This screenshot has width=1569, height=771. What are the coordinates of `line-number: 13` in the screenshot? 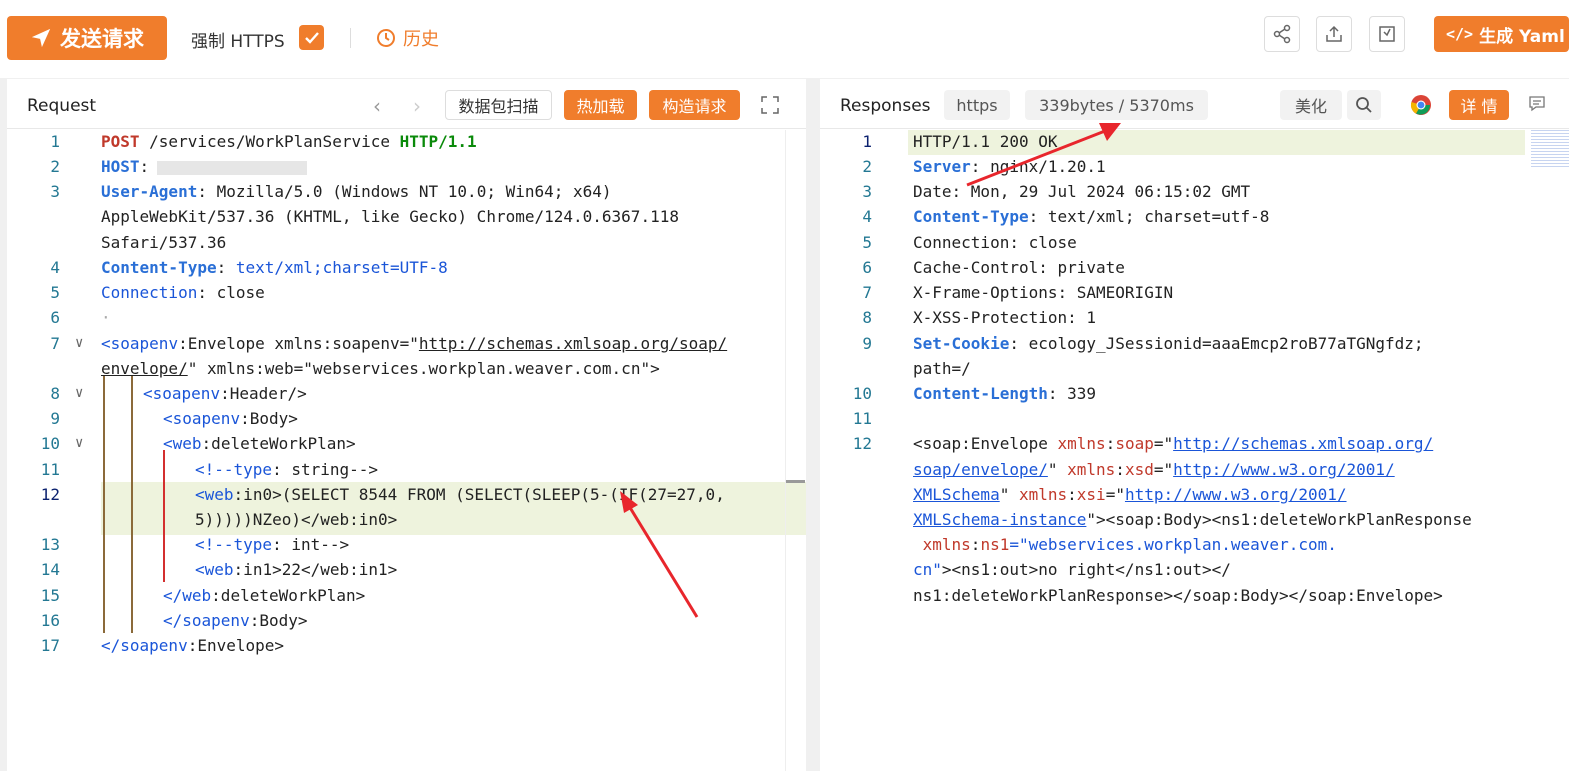 It's located at (50, 544).